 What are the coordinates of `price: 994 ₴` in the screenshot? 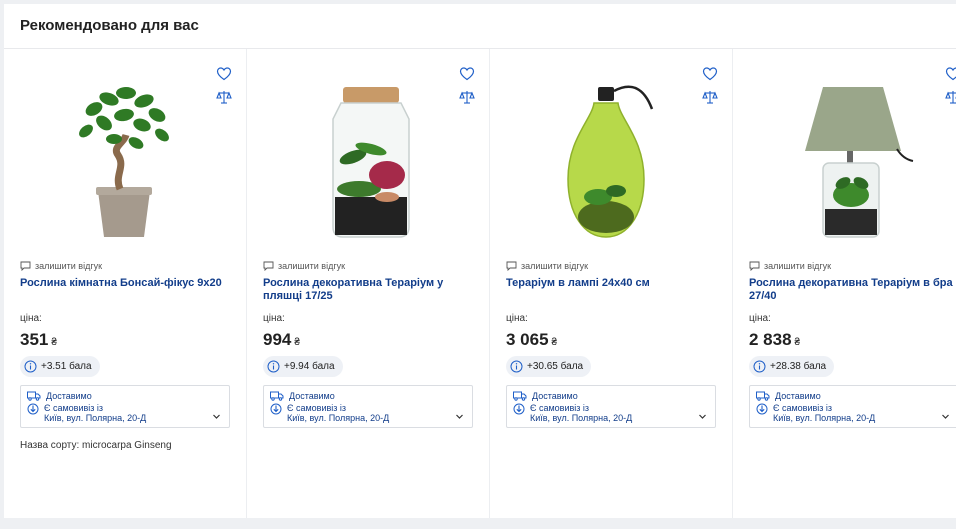 It's located at (281, 340).